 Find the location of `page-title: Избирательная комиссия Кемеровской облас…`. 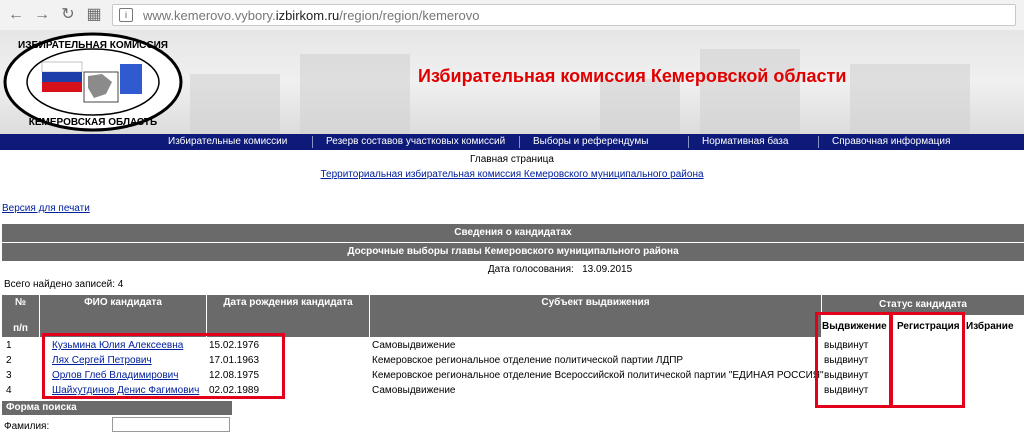

page-title: Избирательная комиссия Кемеровской облас… is located at coordinates (632, 76).